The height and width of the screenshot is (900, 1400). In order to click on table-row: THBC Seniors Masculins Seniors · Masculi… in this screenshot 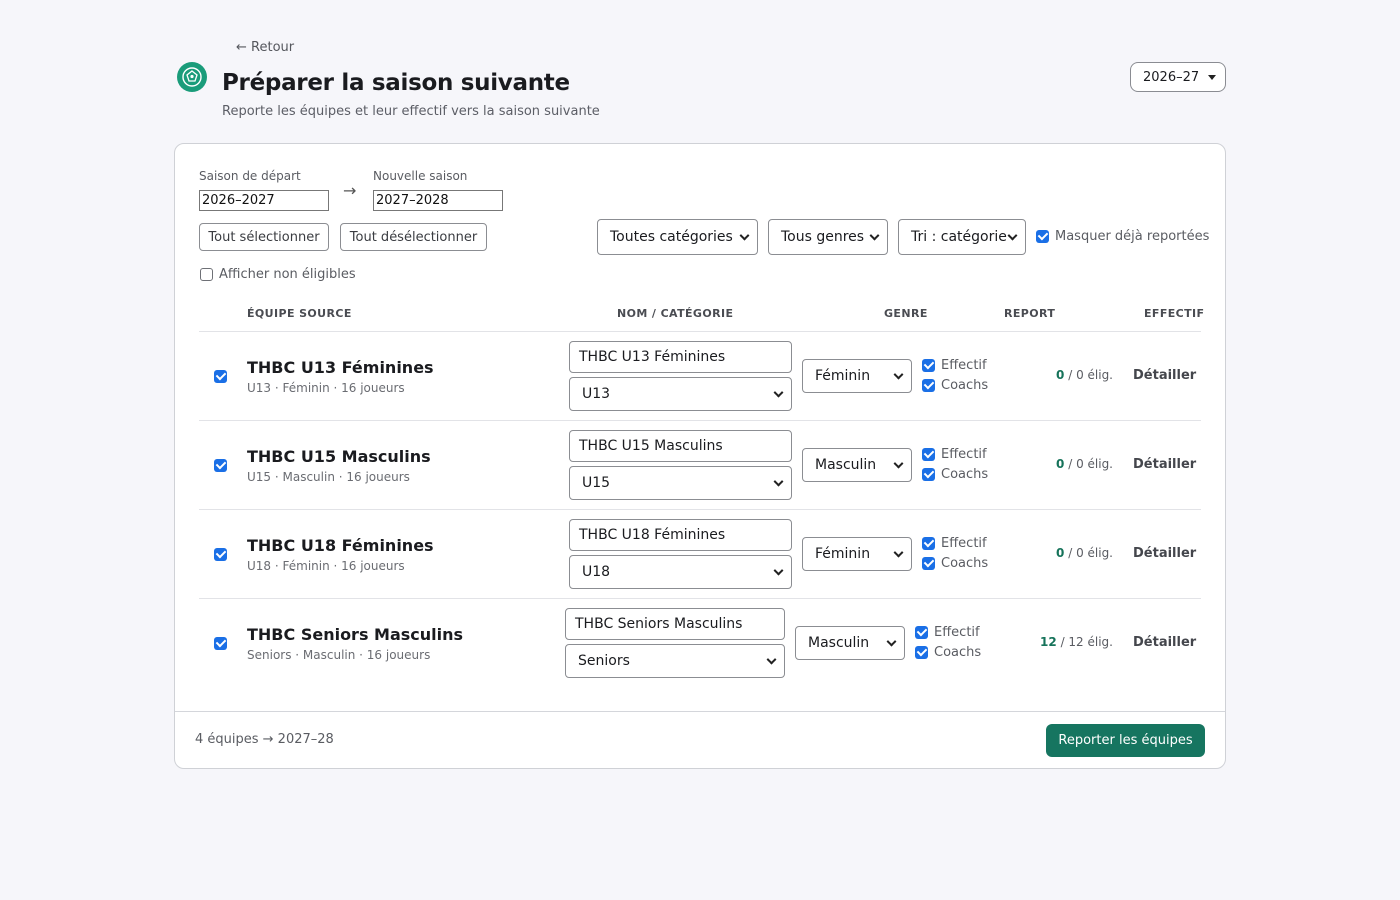, I will do `click(700, 643)`.